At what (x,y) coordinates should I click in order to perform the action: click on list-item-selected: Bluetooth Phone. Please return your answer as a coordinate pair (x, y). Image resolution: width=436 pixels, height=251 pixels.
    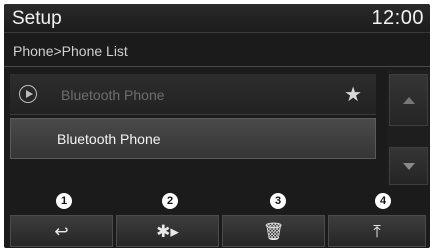
    Looking at the image, I should click on (193, 138).